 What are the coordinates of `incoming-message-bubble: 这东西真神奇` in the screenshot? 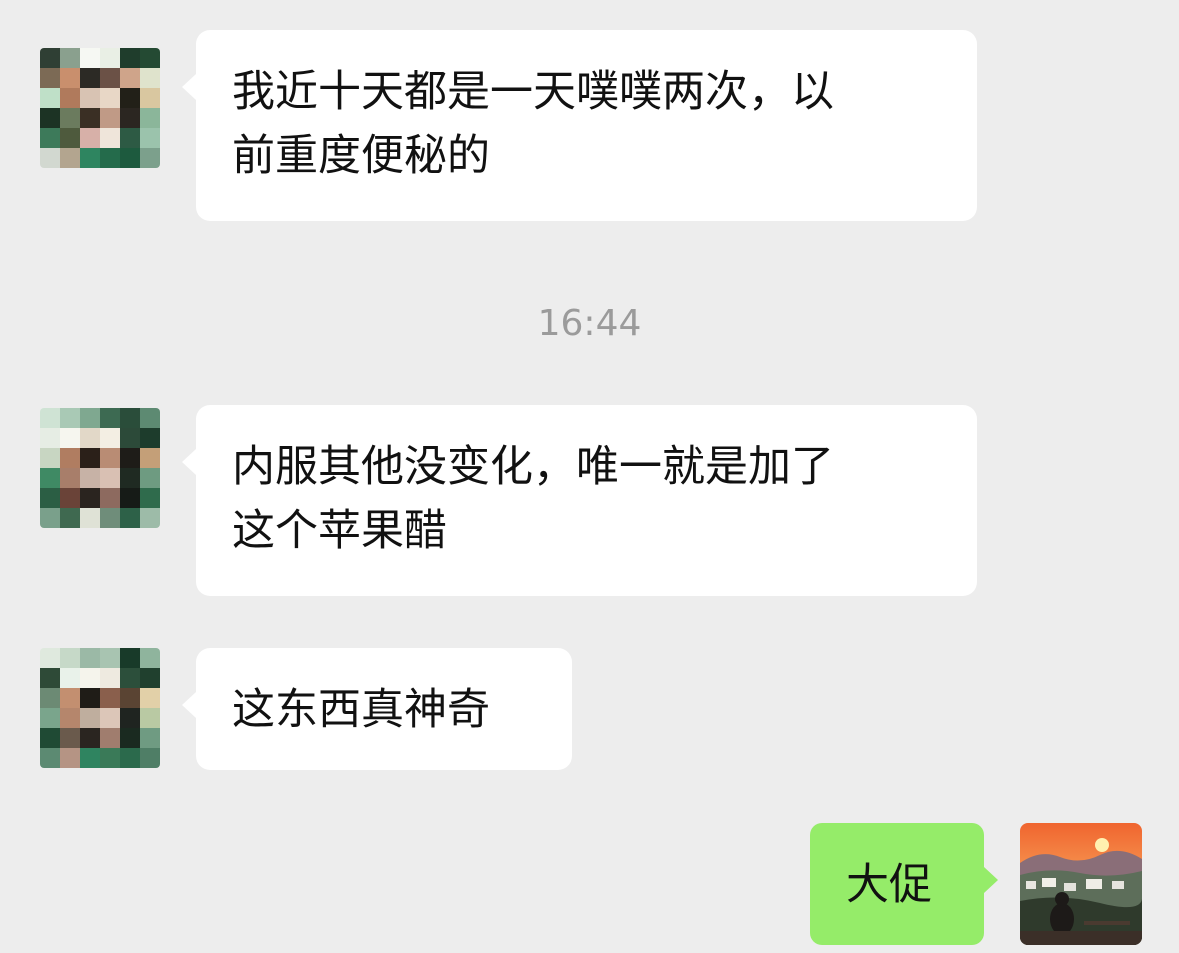 It's located at (377, 709).